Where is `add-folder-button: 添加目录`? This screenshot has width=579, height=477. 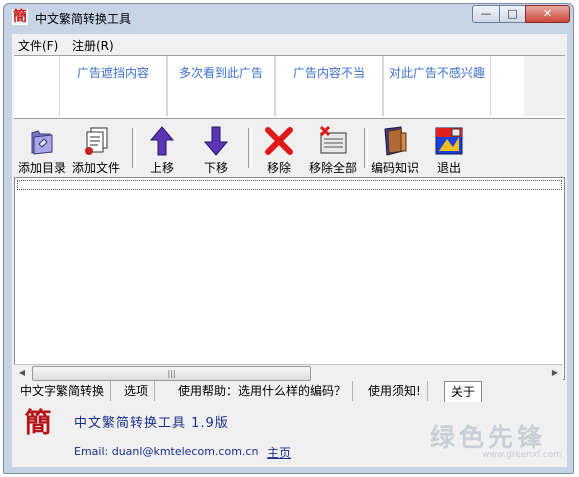
add-folder-button: 添加目录 is located at coordinates (42, 150).